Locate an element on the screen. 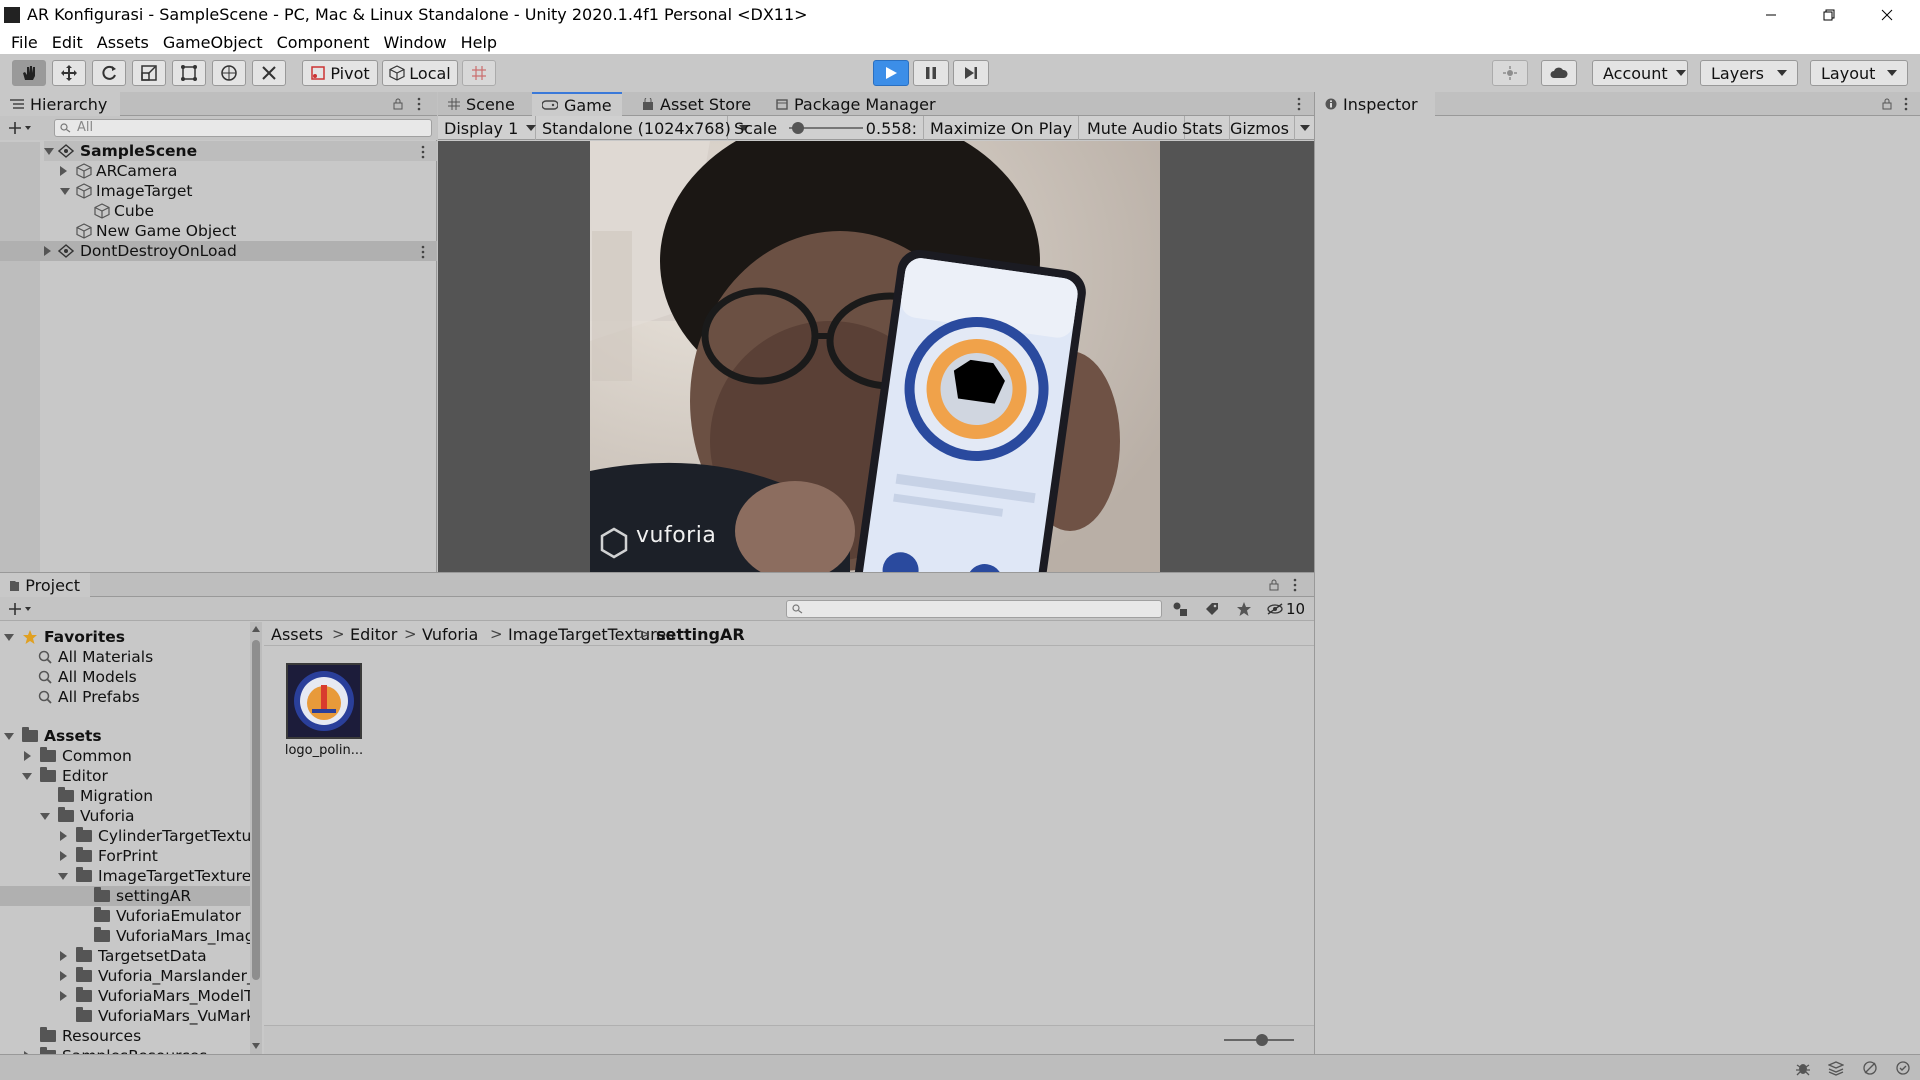 The image size is (1920, 1080). favorite-item: All Materials is located at coordinates (95, 657).